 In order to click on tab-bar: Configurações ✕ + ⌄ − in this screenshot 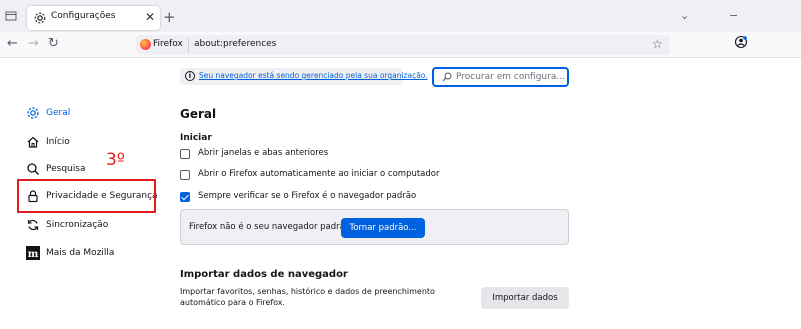, I will do `click(400, 16)`.